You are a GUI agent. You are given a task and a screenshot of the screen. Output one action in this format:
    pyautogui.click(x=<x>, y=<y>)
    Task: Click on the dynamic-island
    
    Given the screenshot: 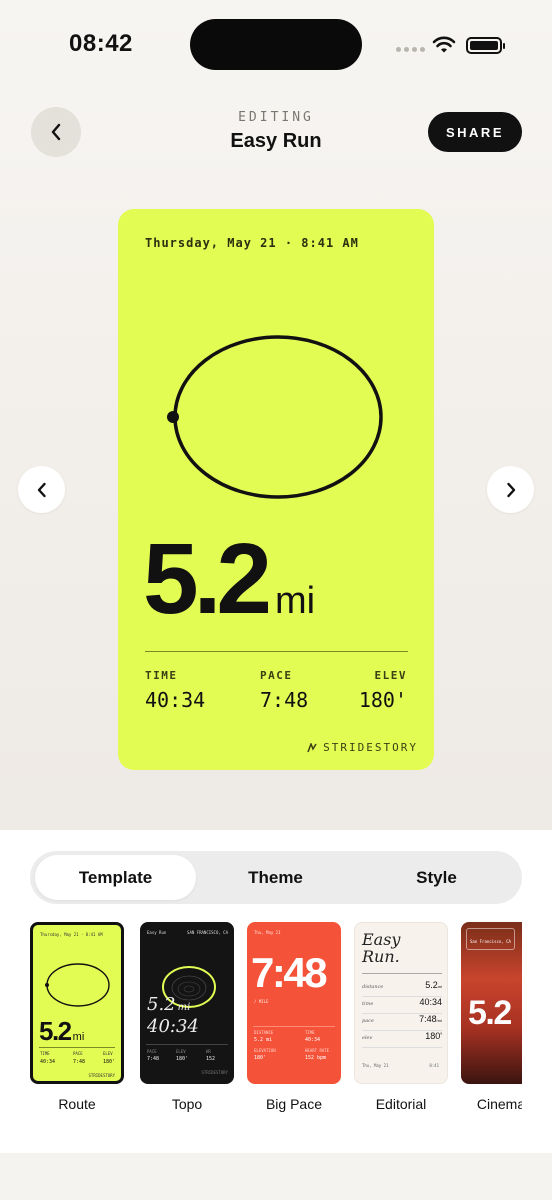 What is the action you would take?
    pyautogui.click(x=276, y=44)
    